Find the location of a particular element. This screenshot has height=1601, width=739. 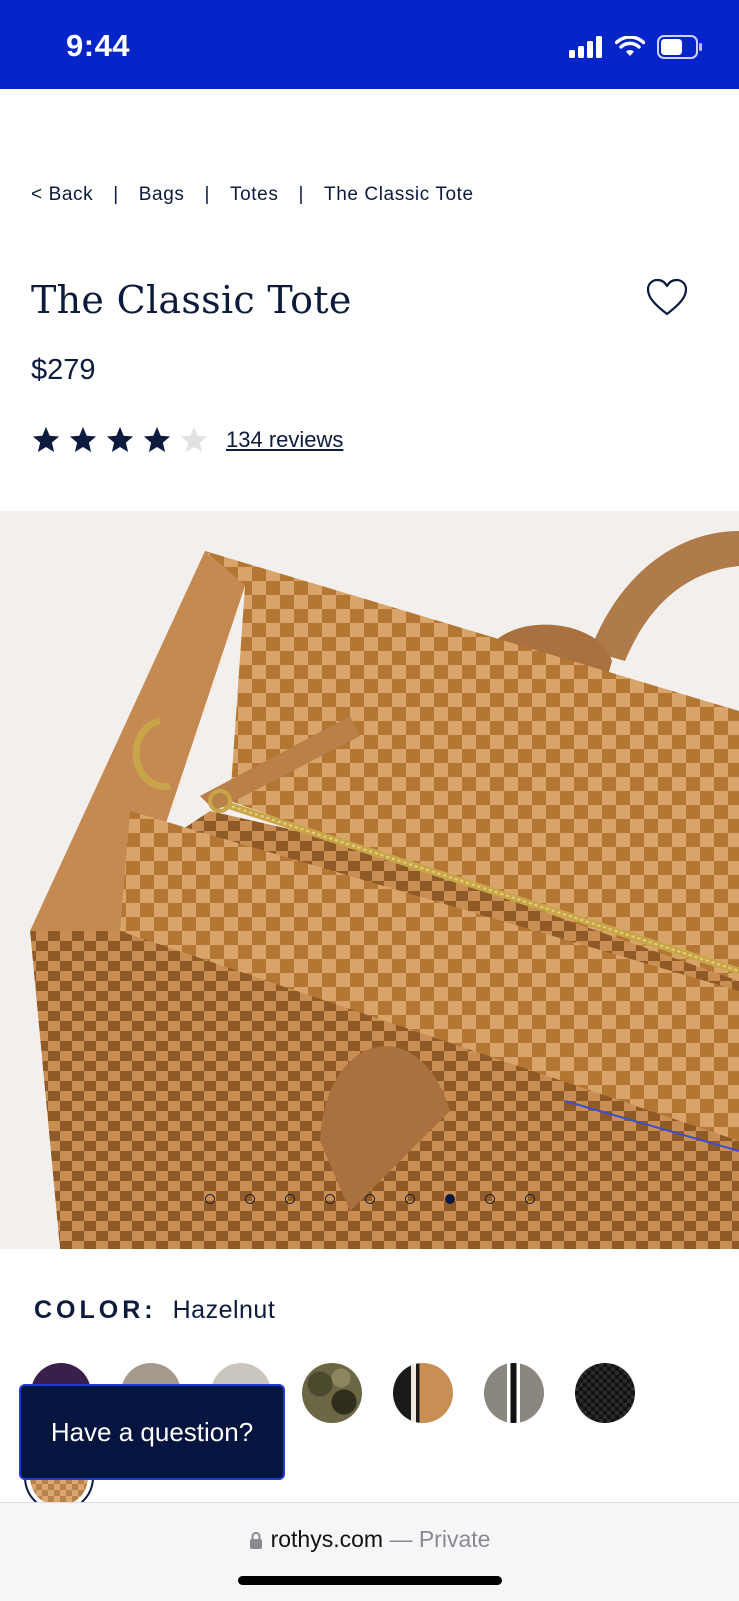

have-a-question-button: Have a question? is located at coordinates (152, 1432).